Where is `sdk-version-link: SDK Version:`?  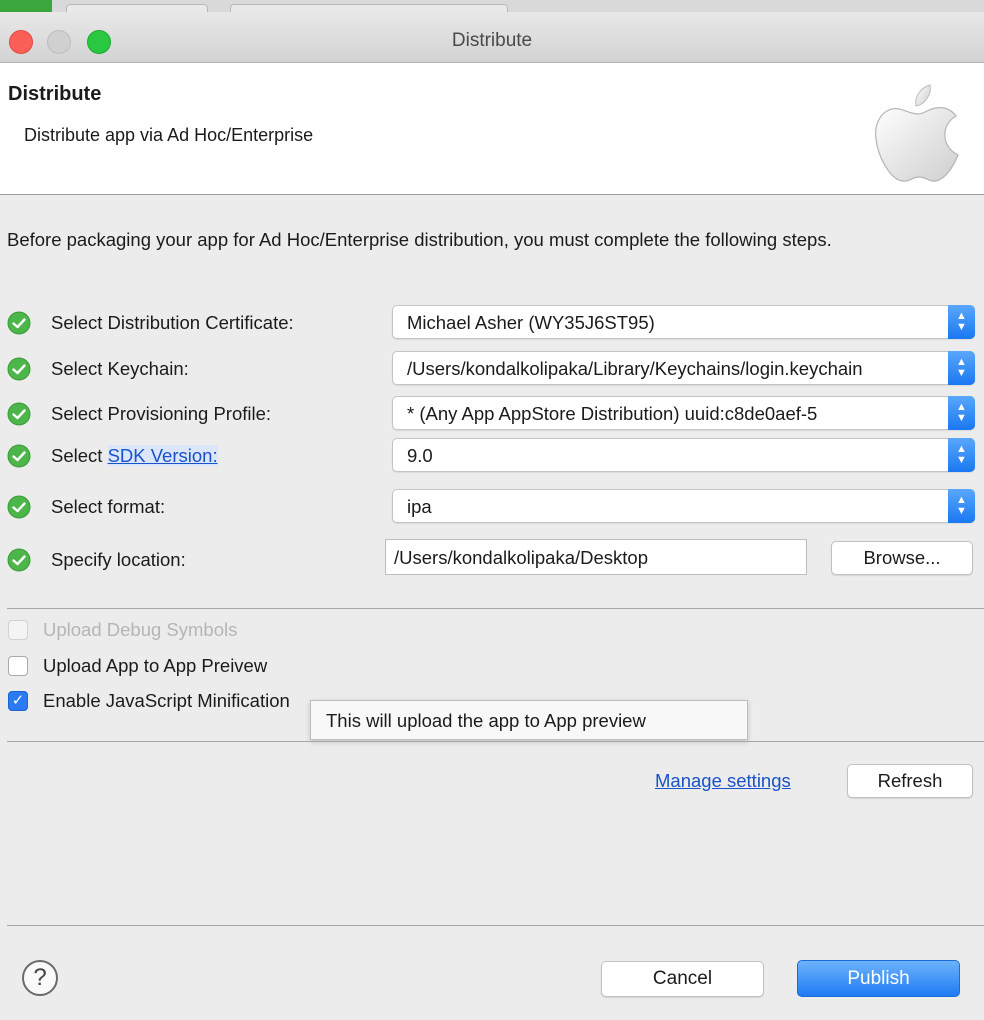
sdk-version-link: SDK Version: is located at coordinates (162, 455).